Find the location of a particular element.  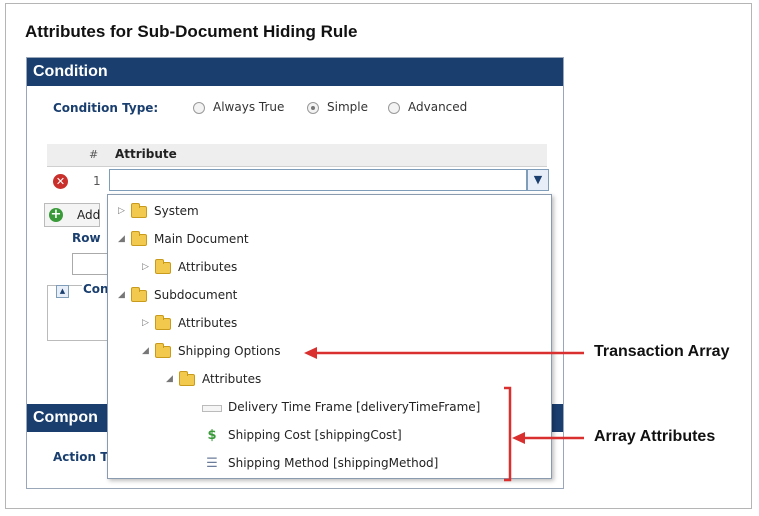

transaction-array-arrow is located at coordinates (444, 353).